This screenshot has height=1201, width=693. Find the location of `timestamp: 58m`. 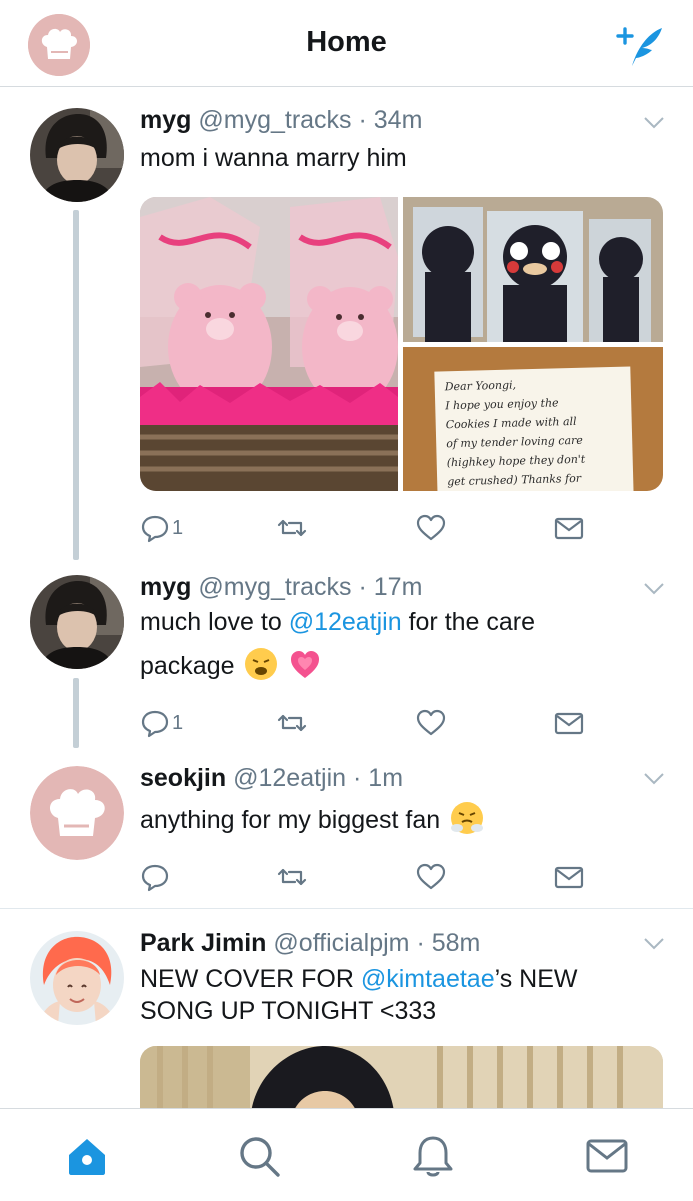

timestamp: 58m is located at coordinates (456, 943).